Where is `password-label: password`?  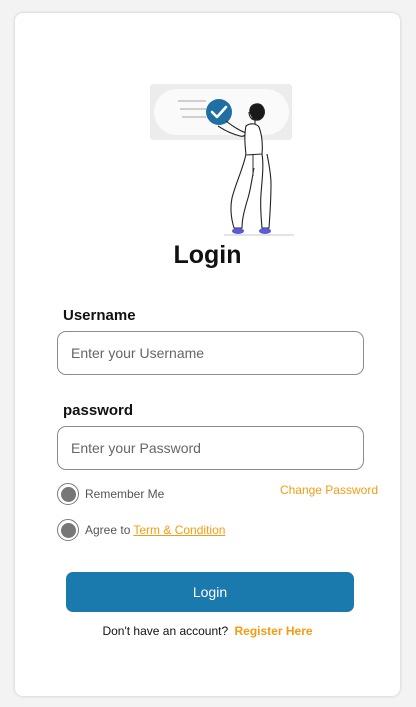
password-label: password is located at coordinates (98, 410).